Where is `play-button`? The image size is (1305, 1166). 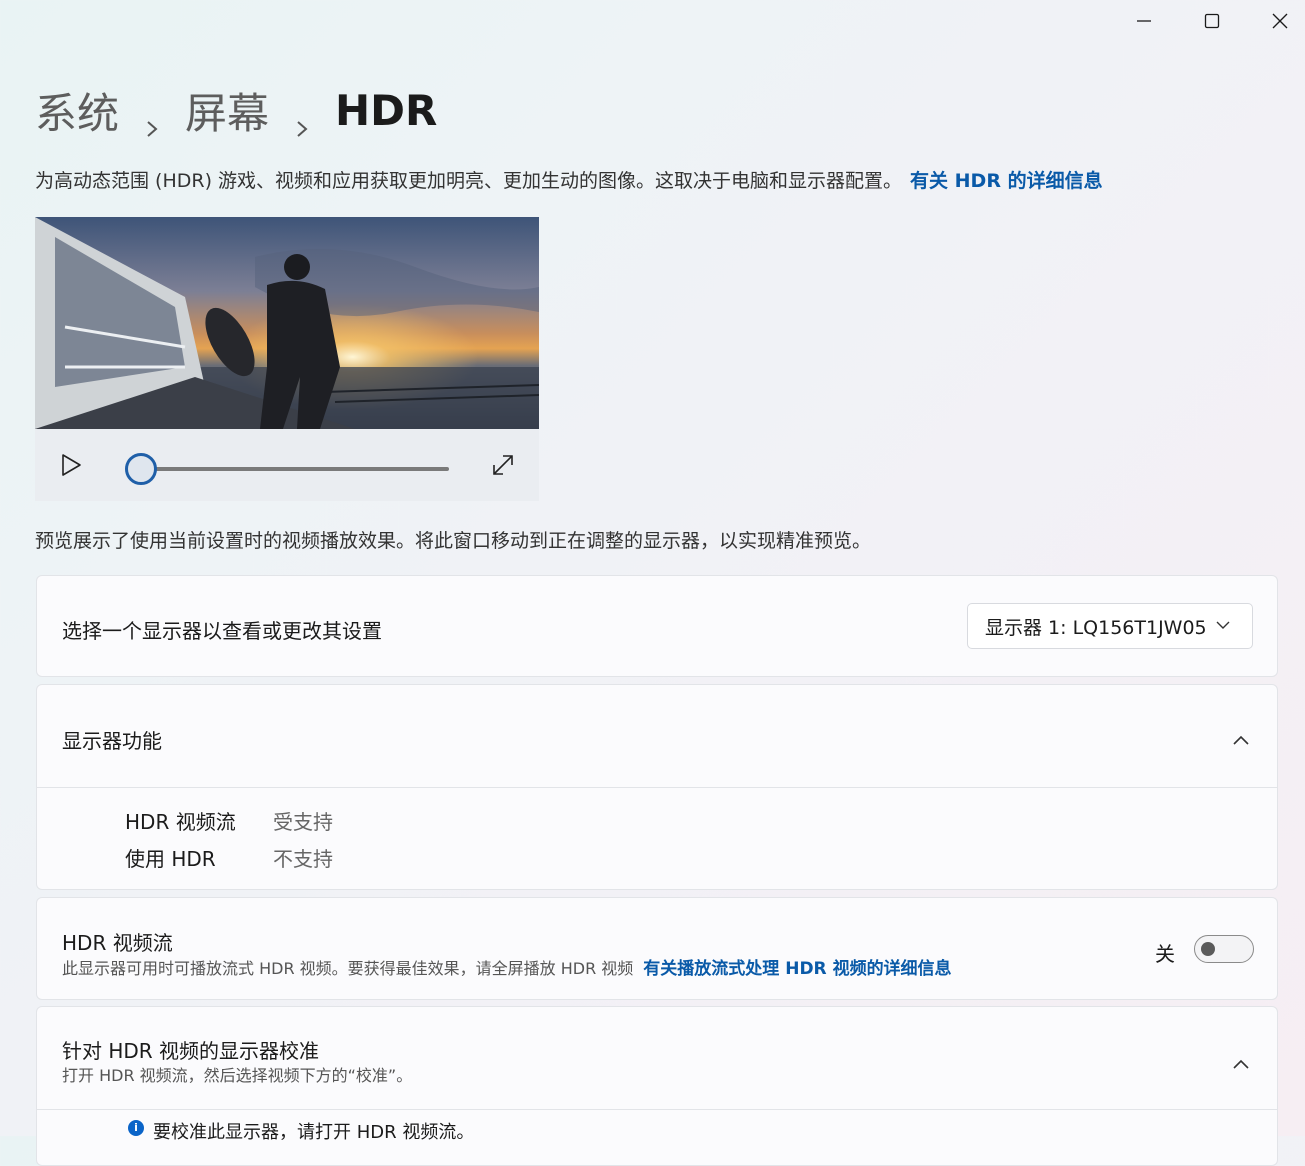
play-button is located at coordinates (71, 467).